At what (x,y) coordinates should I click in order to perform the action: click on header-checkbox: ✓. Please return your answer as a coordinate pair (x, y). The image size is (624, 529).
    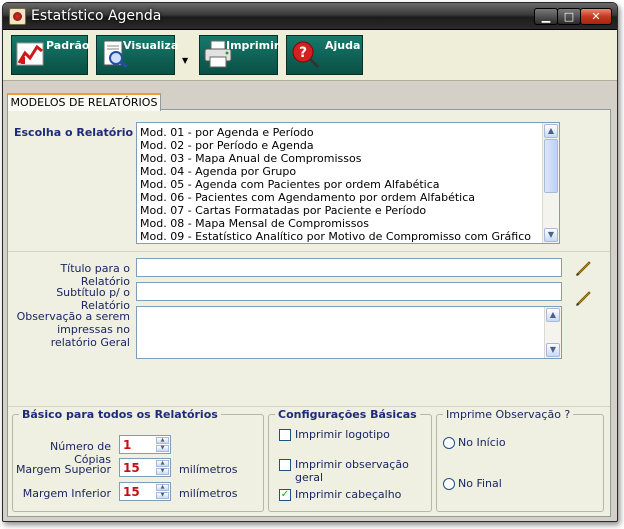
    Looking at the image, I should click on (285, 495).